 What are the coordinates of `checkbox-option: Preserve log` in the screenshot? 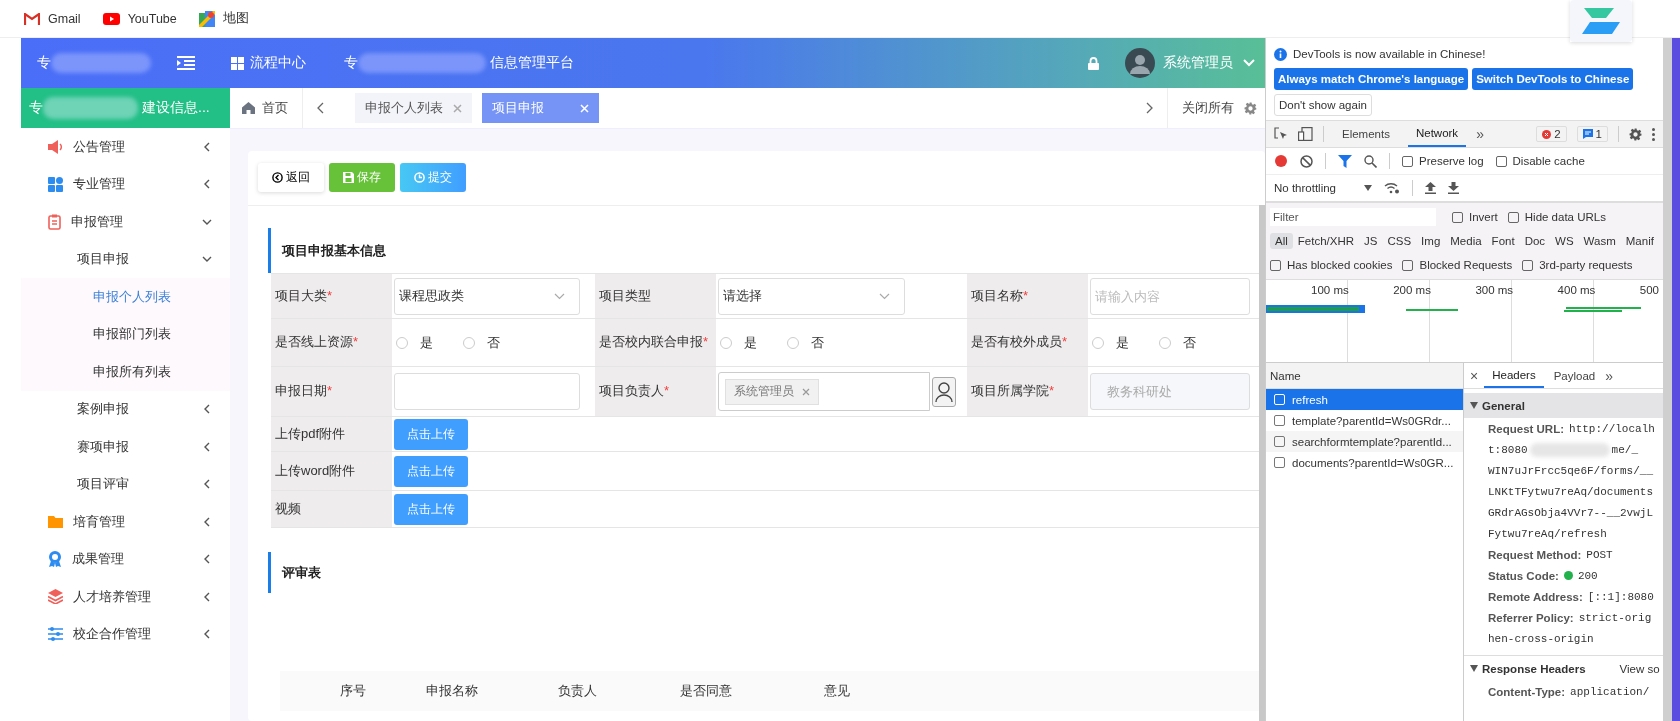 It's located at (1443, 161).